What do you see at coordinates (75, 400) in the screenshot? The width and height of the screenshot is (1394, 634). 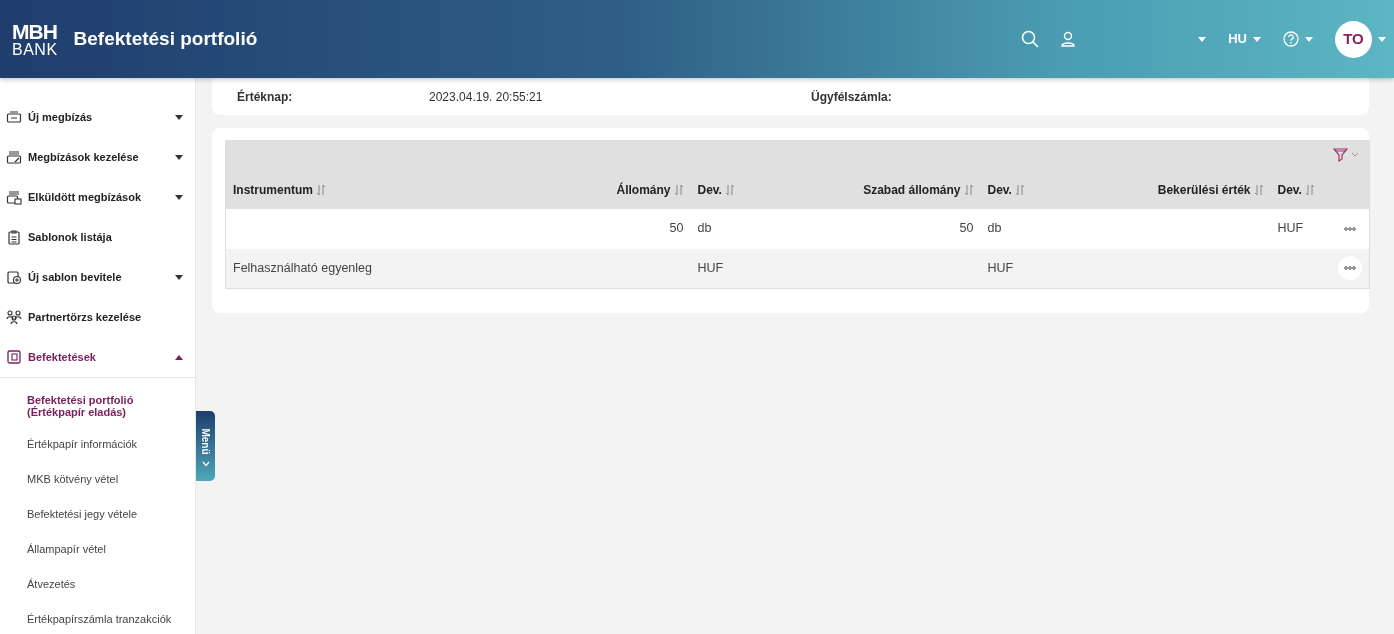 I see `submenu-item: Befektetési portfolió (Értékpapír eladás)` at bounding box center [75, 400].